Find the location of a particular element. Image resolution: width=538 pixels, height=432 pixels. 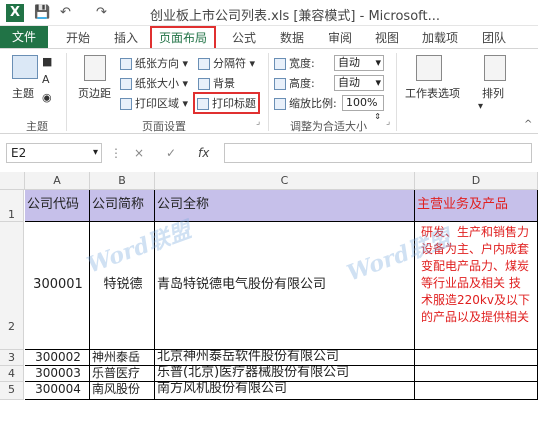

tab-addins: 加载项 is located at coordinates (440, 37).